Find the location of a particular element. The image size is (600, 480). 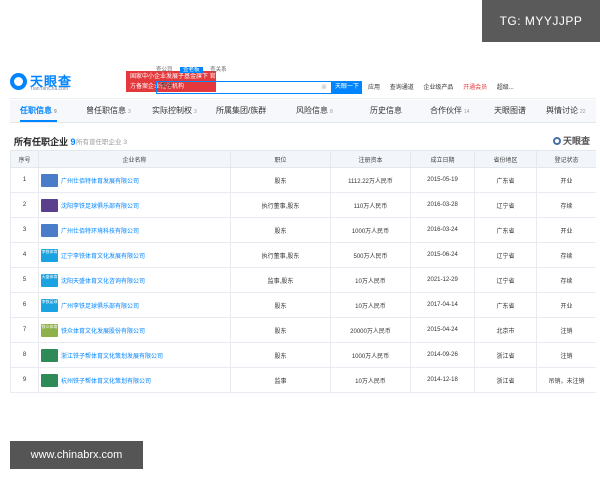

search-tab-relation: 查关系 is located at coordinates (218, 70).